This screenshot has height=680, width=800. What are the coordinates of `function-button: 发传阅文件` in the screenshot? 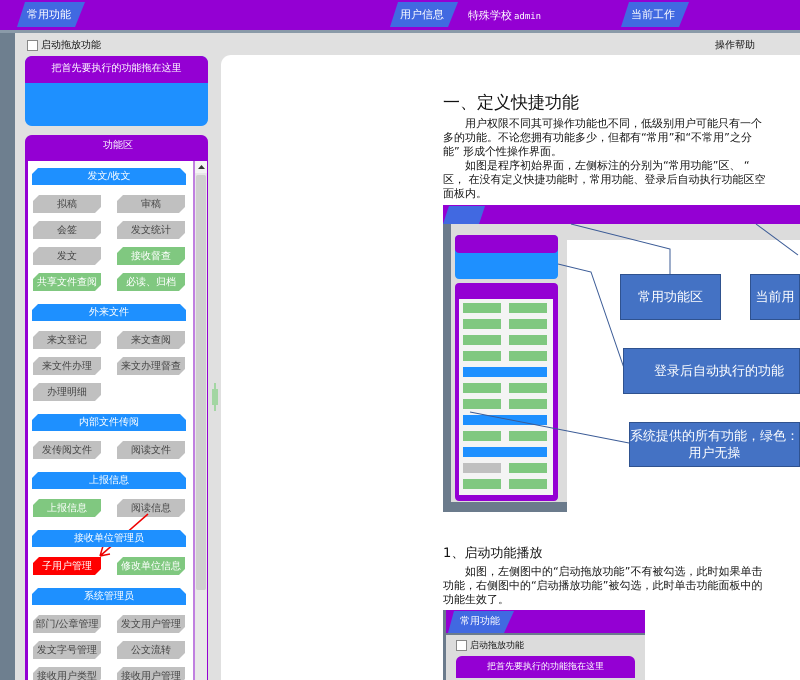 It's located at (67, 450).